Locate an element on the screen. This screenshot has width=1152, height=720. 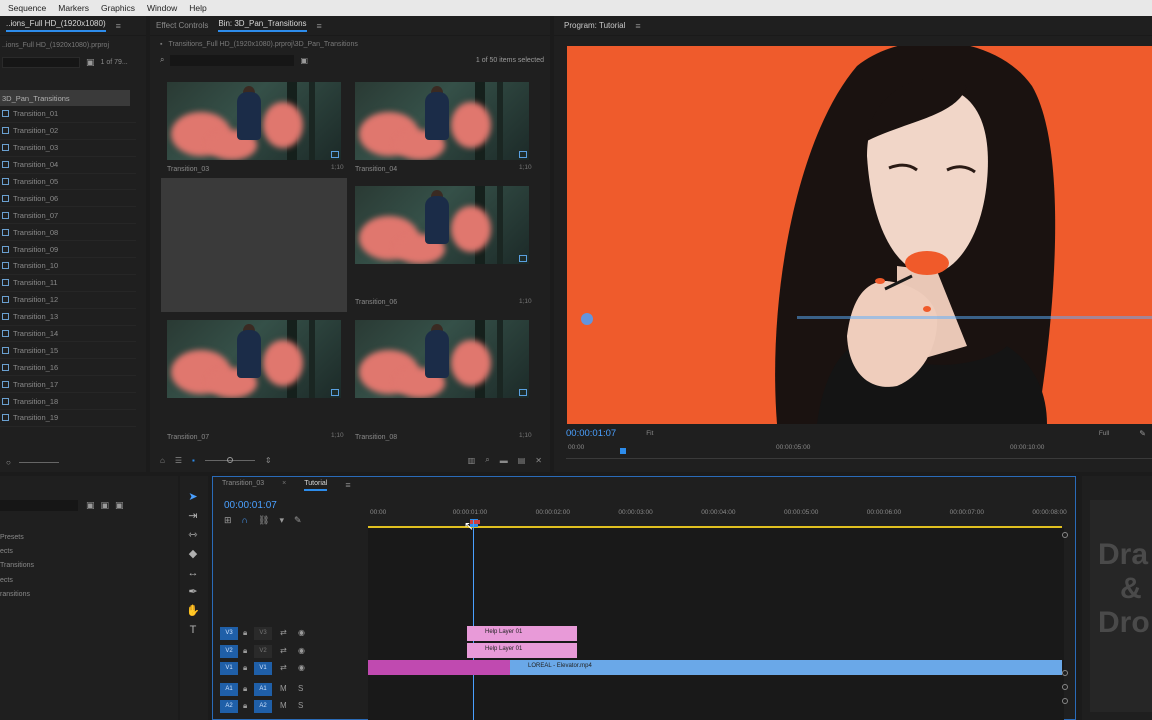
fit-dropdown: Fit is located at coordinates (649, 433).